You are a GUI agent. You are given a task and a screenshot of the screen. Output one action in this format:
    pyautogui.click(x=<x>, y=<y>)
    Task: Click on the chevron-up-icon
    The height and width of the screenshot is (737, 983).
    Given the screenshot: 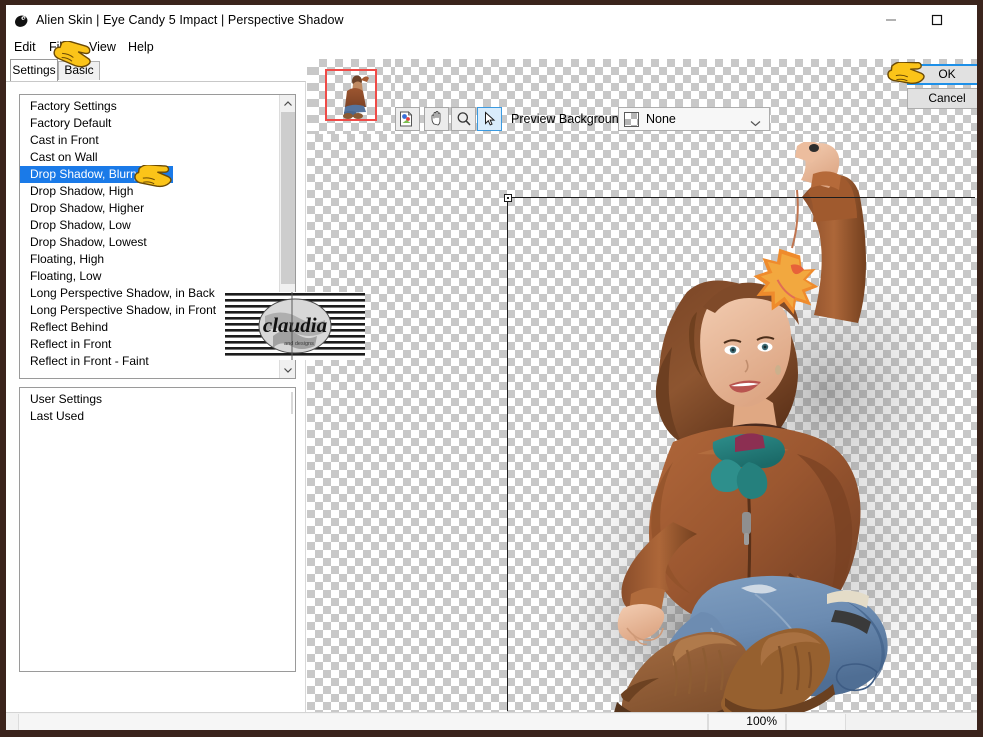 What is the action you would take?
    pyautogui.click(x=288, y=103)
    